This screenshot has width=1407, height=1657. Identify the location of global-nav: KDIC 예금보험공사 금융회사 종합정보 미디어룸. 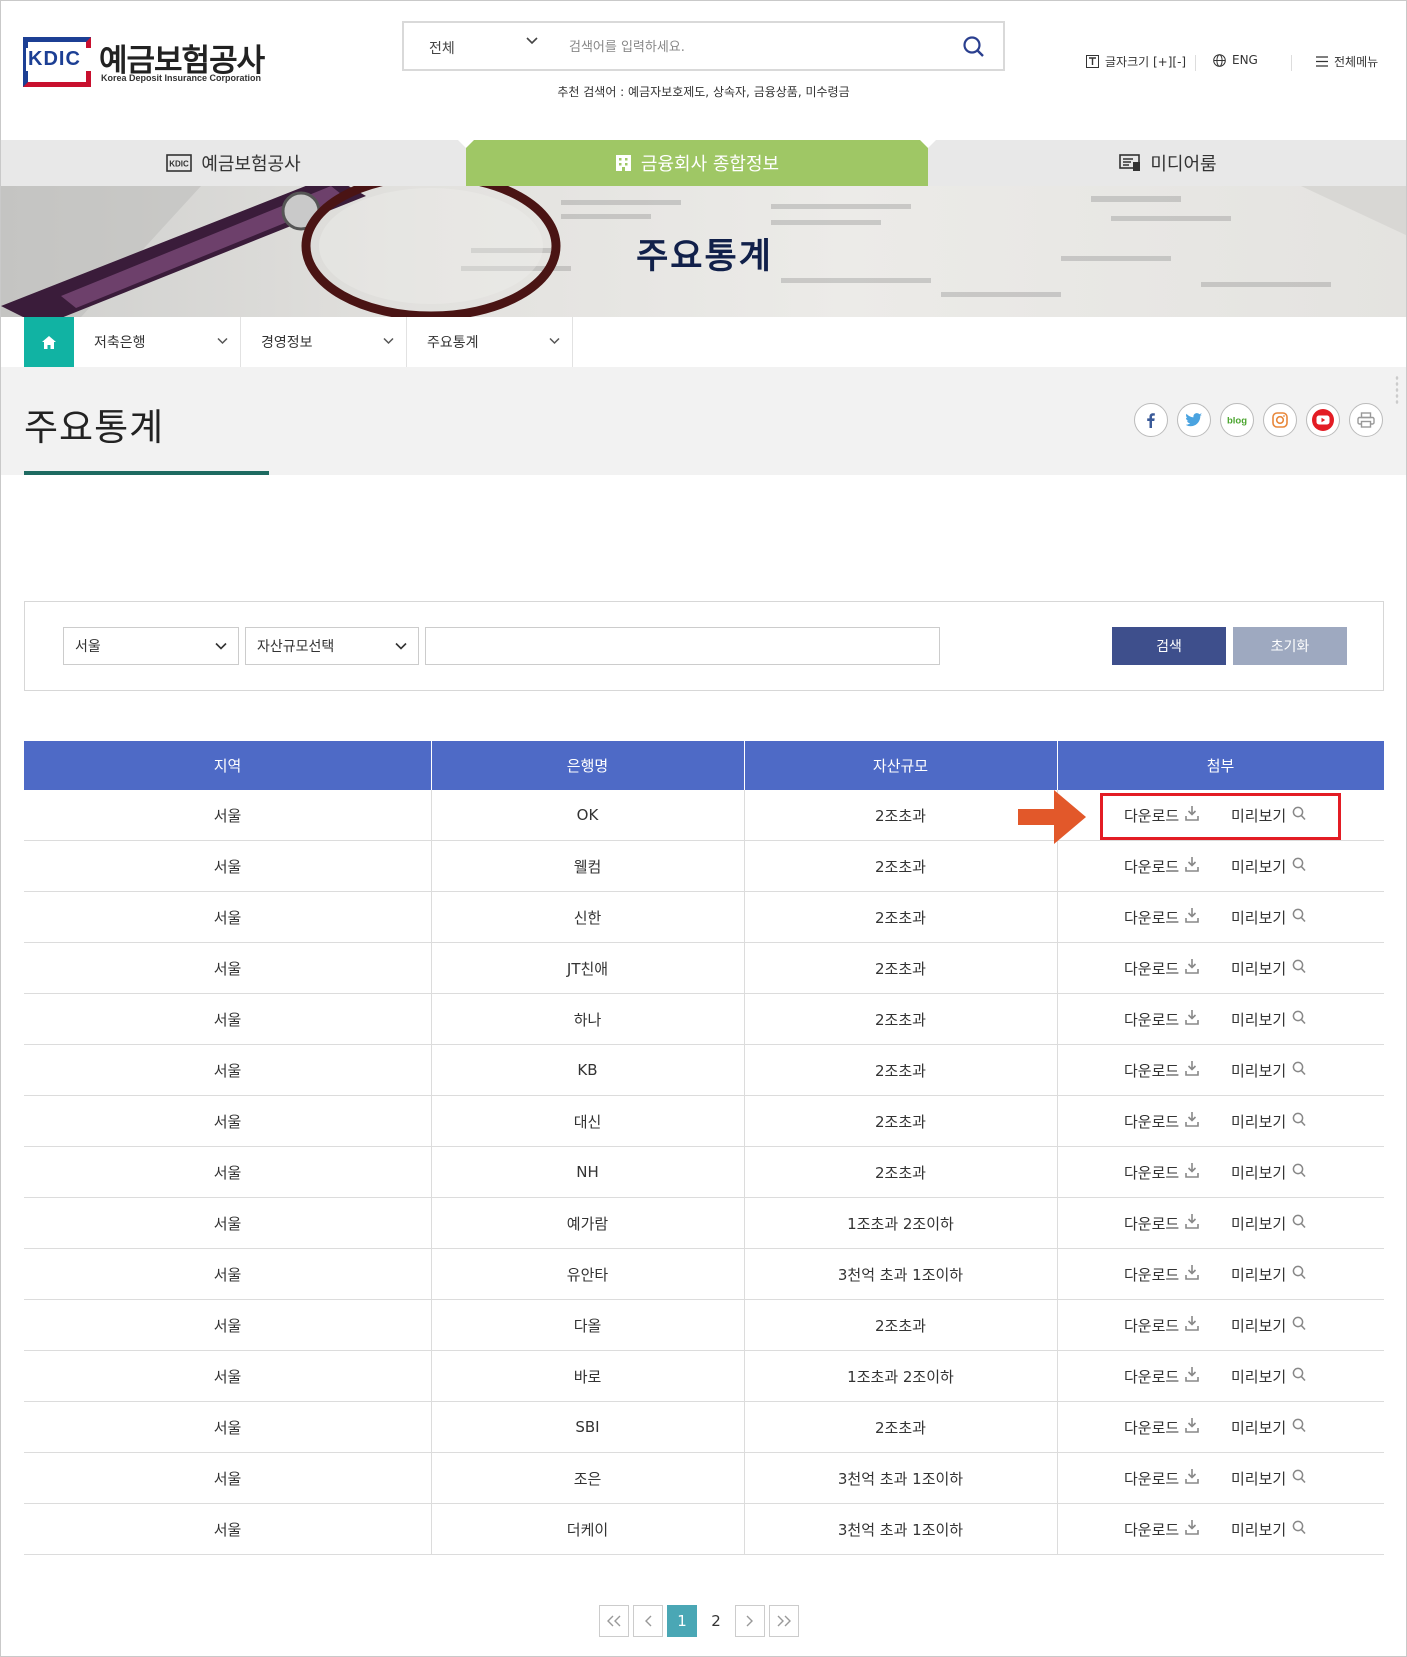
(703, 163).